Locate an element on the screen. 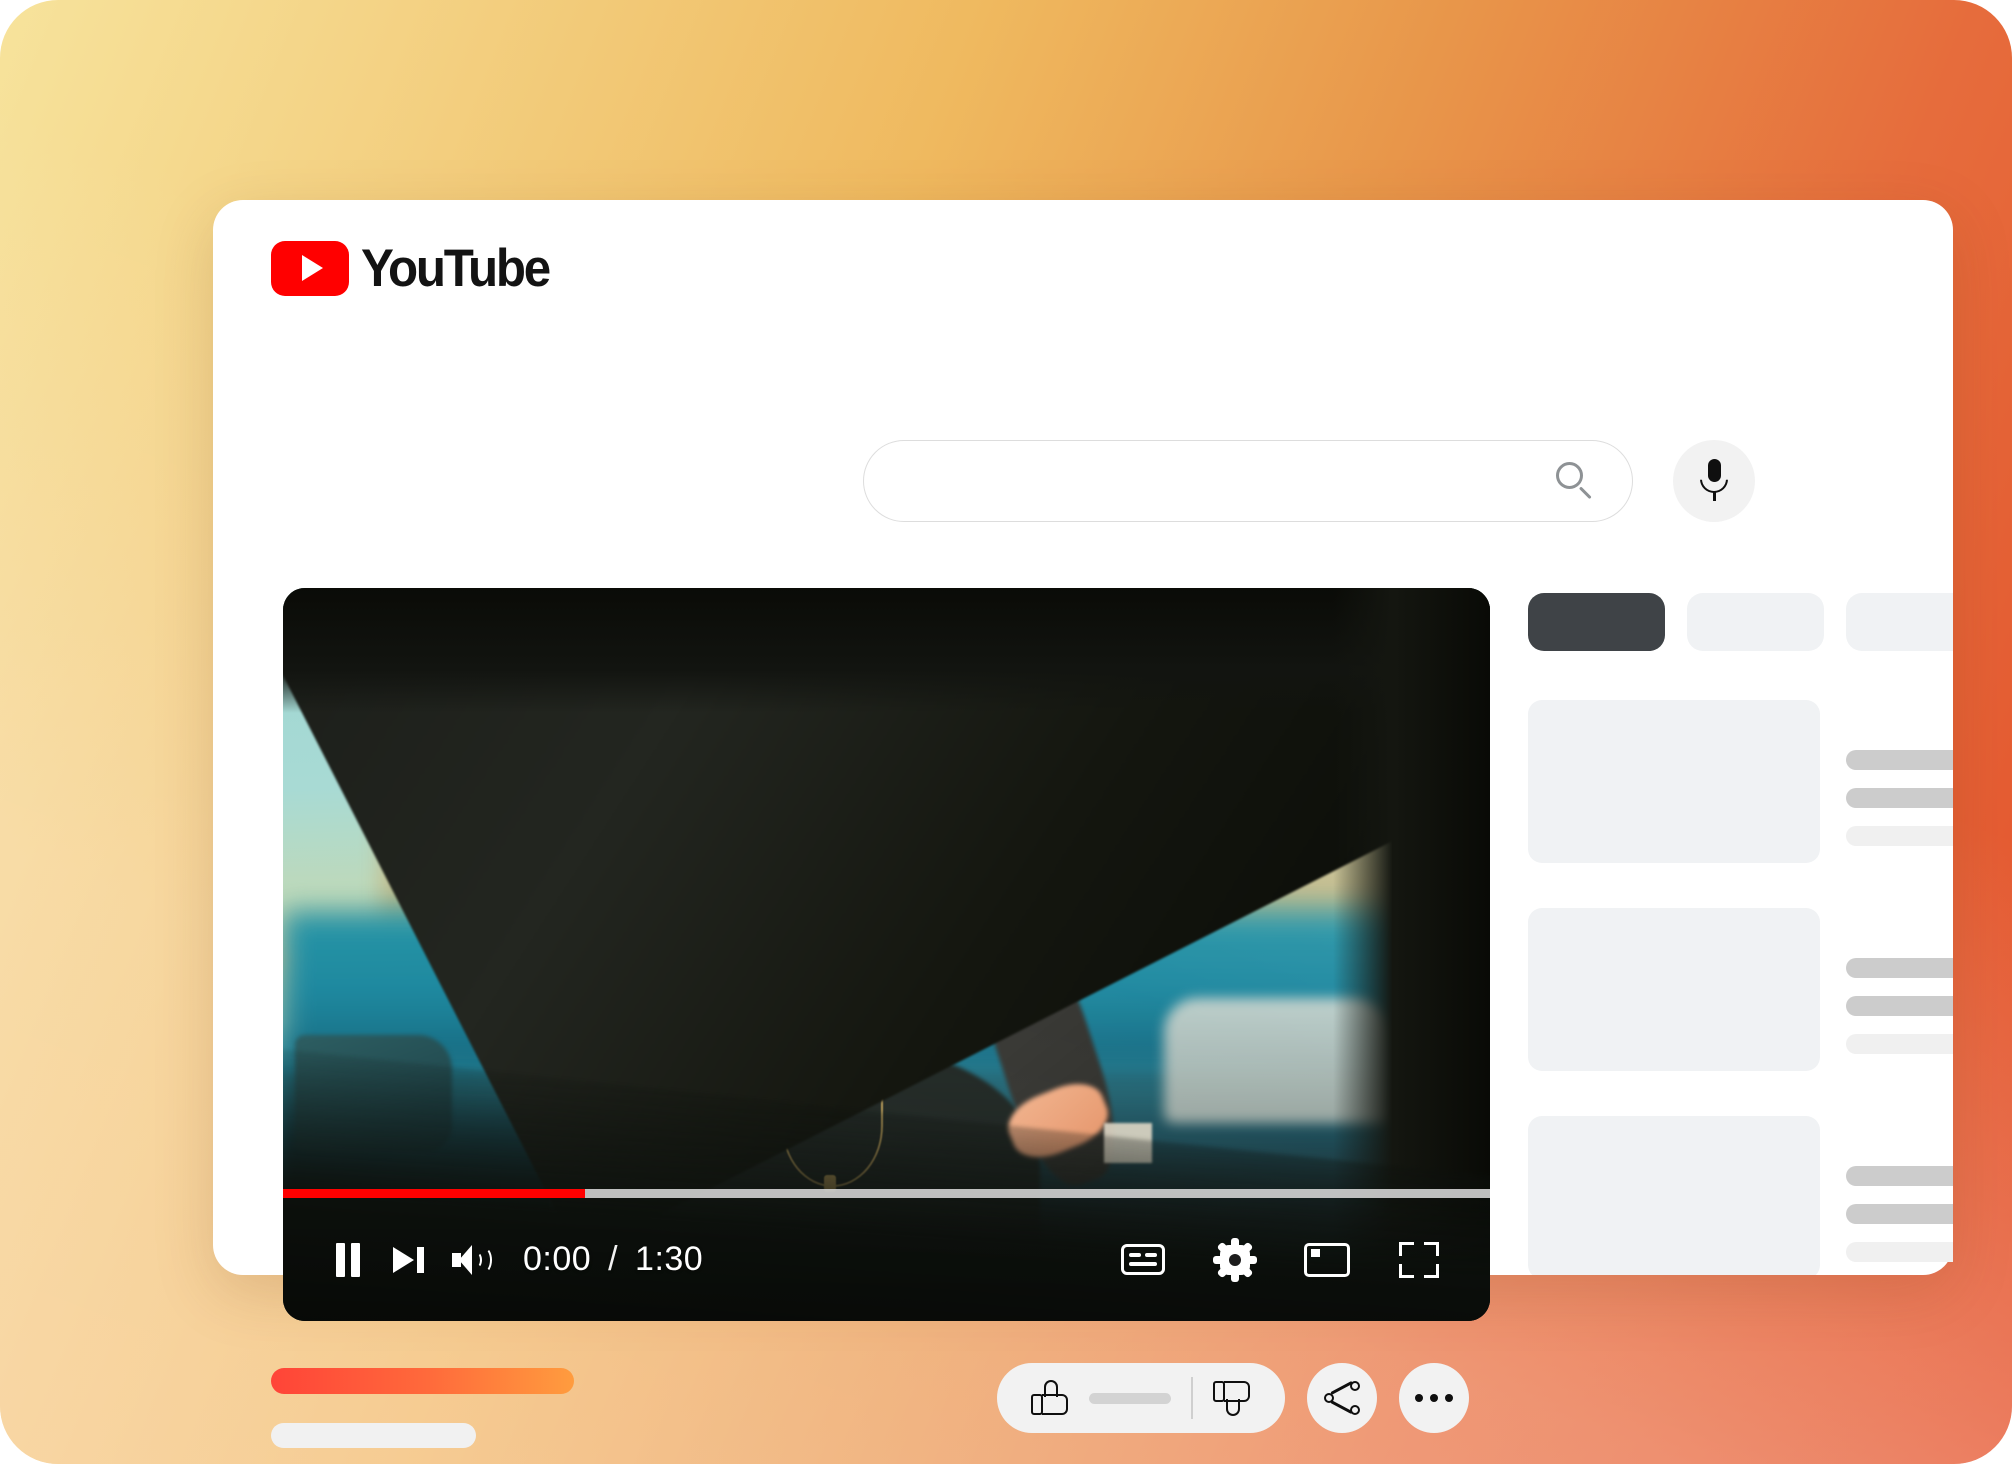 The image size is (2012, 1464). like-divider is located at coordinates (1192, 1398).